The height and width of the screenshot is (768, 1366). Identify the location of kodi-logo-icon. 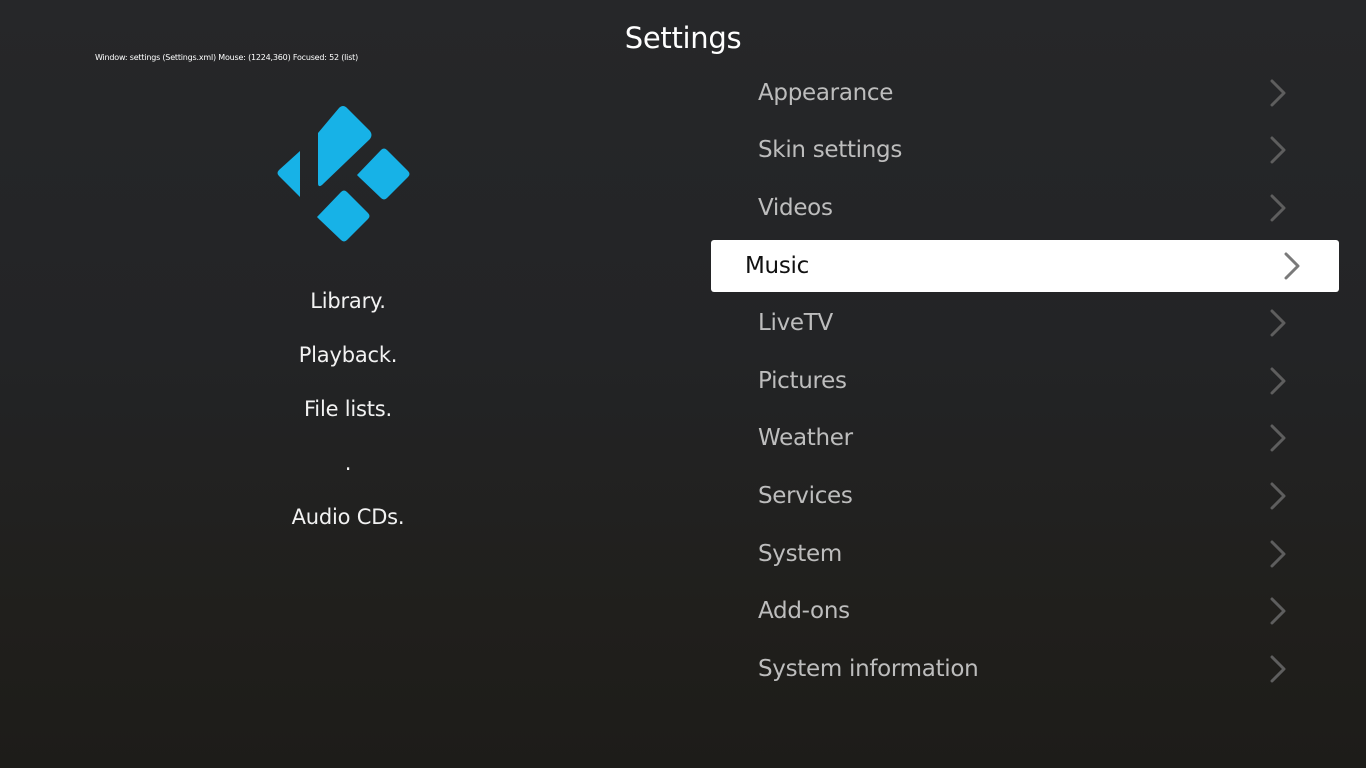
(343, 173).